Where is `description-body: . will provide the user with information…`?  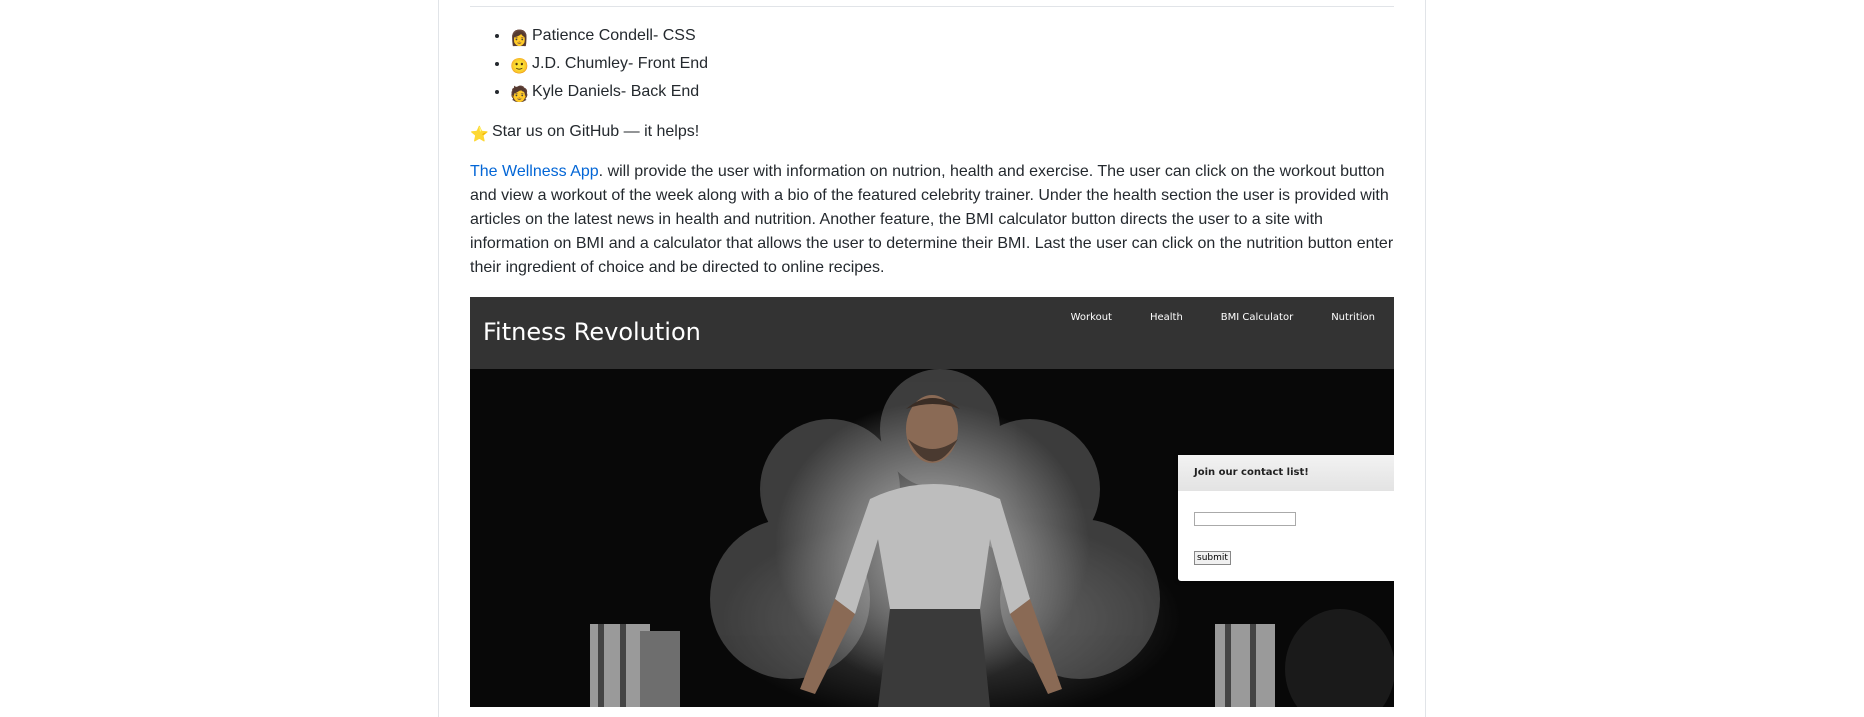 description-body: . will provide the user with information… is located at coordinates (932, 219).